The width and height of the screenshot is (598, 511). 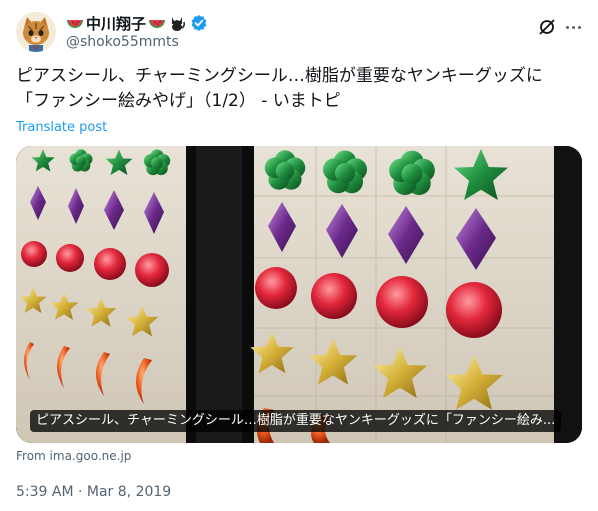 I want to click on post-timestamp: 5:39 AM · Mar 8, 2019, so click(x=93, y=492).